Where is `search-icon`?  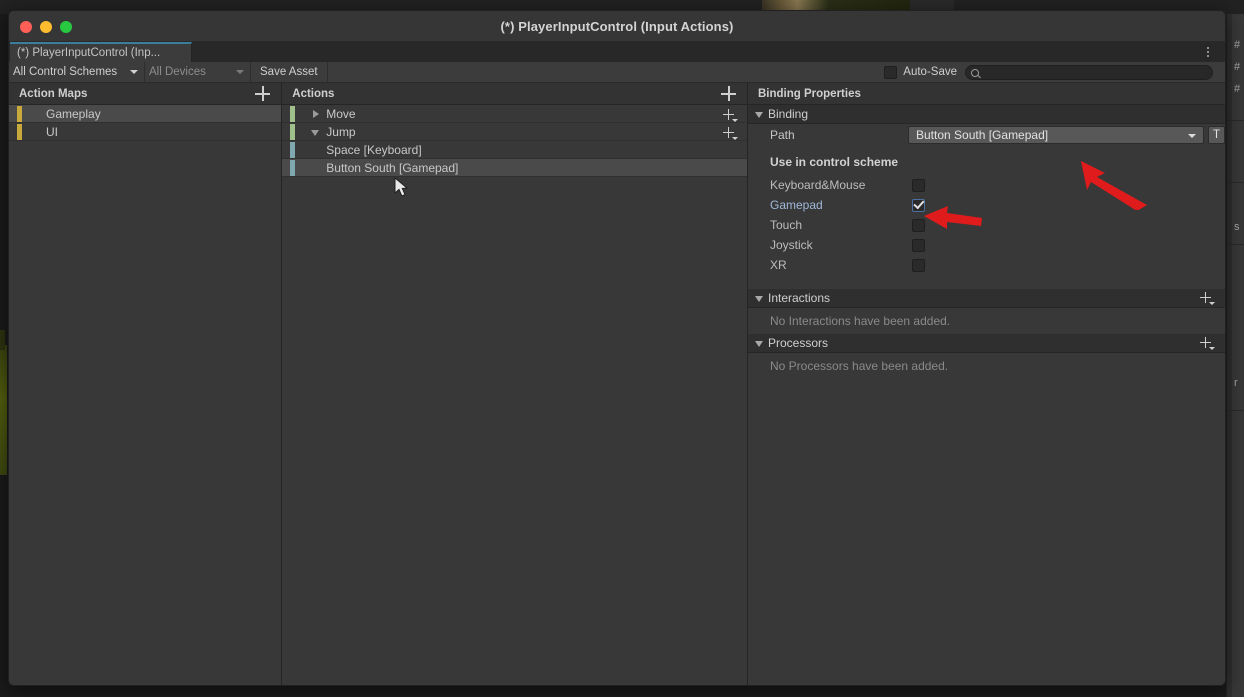
search-icon is located at coordinates (975, 72).